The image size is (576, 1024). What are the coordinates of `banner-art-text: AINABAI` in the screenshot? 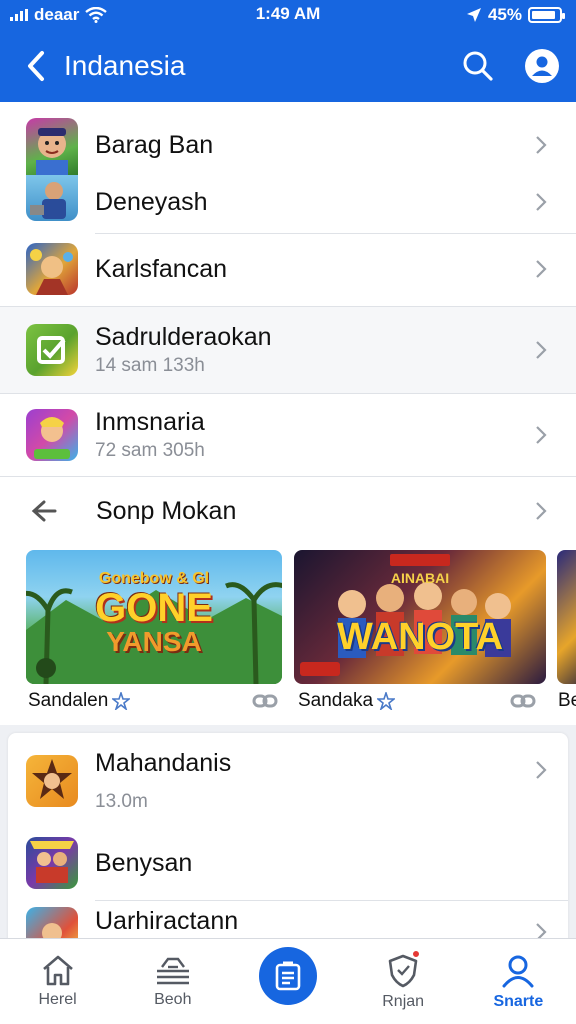 It's located at (420, 578).